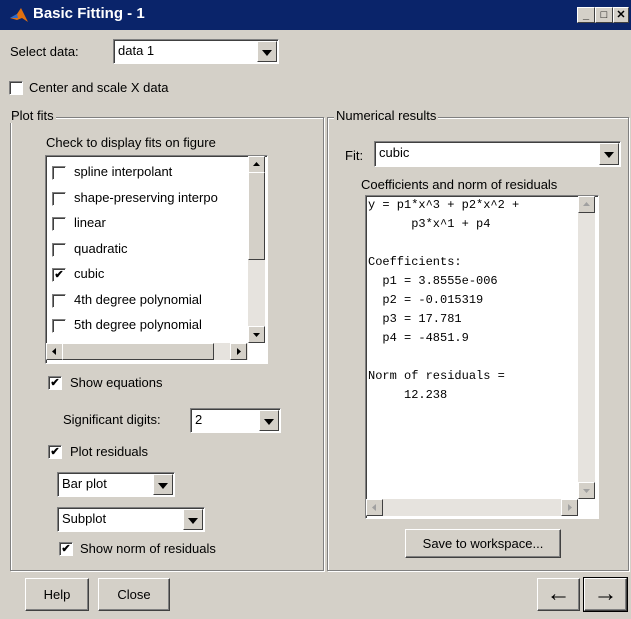 This screenshot has height=619, width=631. I want to click on plot-fits-title: Plot fits, so click(32, 115).